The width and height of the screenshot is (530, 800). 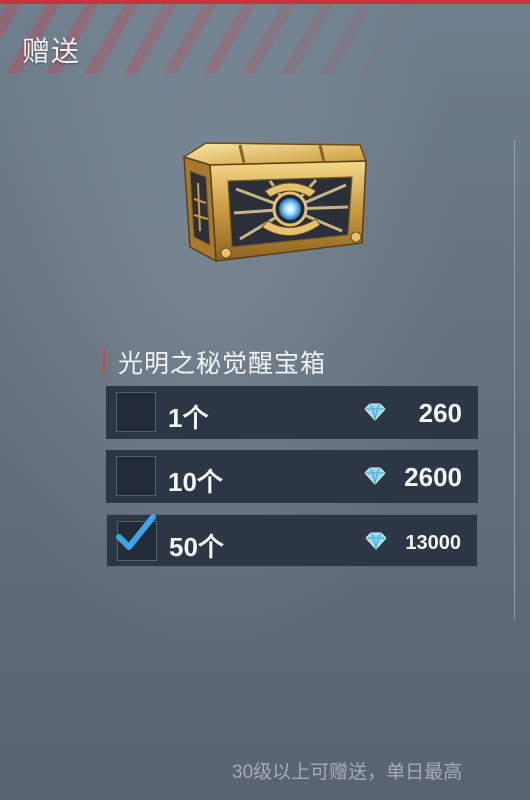 What do you see at coordinates (347, 772) in the screenshot?
I see `gift-rule-note: 30级以上可赠送，单日最高` at bounding box center [347, 772].